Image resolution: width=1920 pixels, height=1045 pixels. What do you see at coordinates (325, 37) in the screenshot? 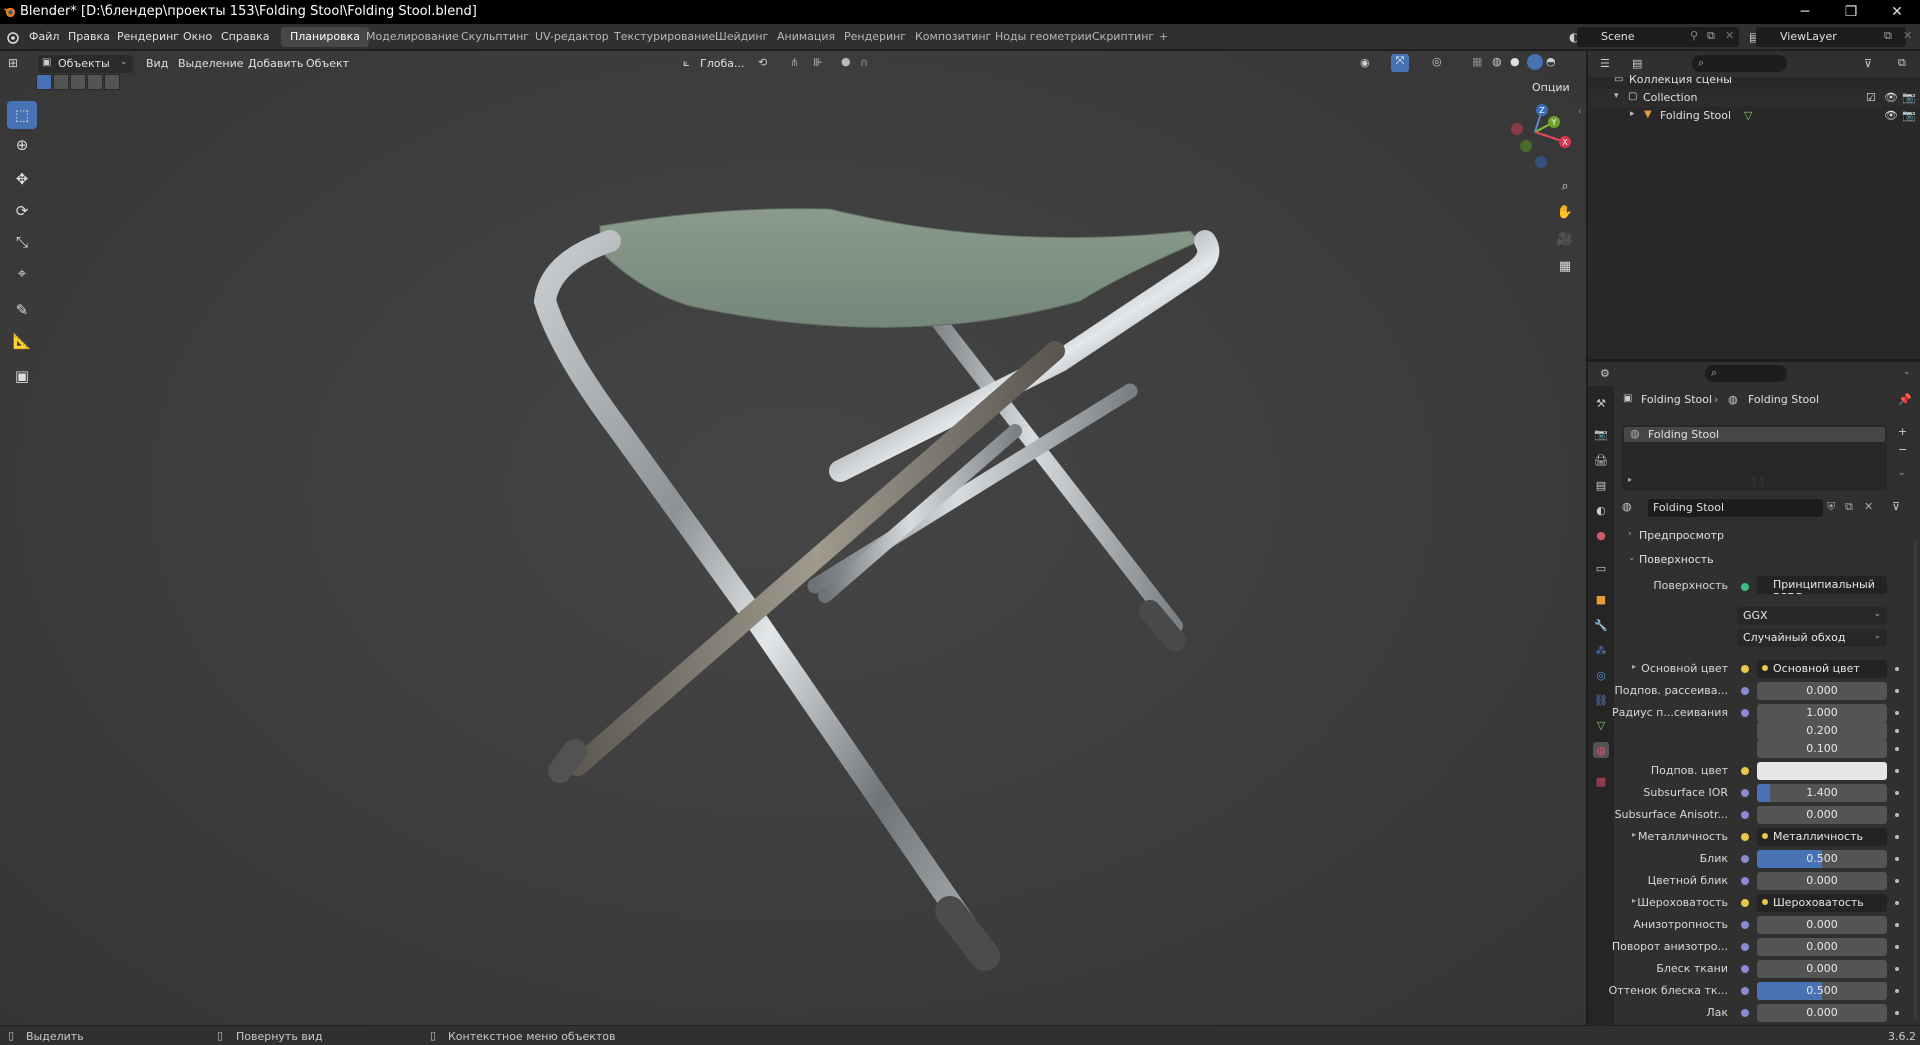
I see `tab-layout: Планировка` at bounding box center [325, 37].